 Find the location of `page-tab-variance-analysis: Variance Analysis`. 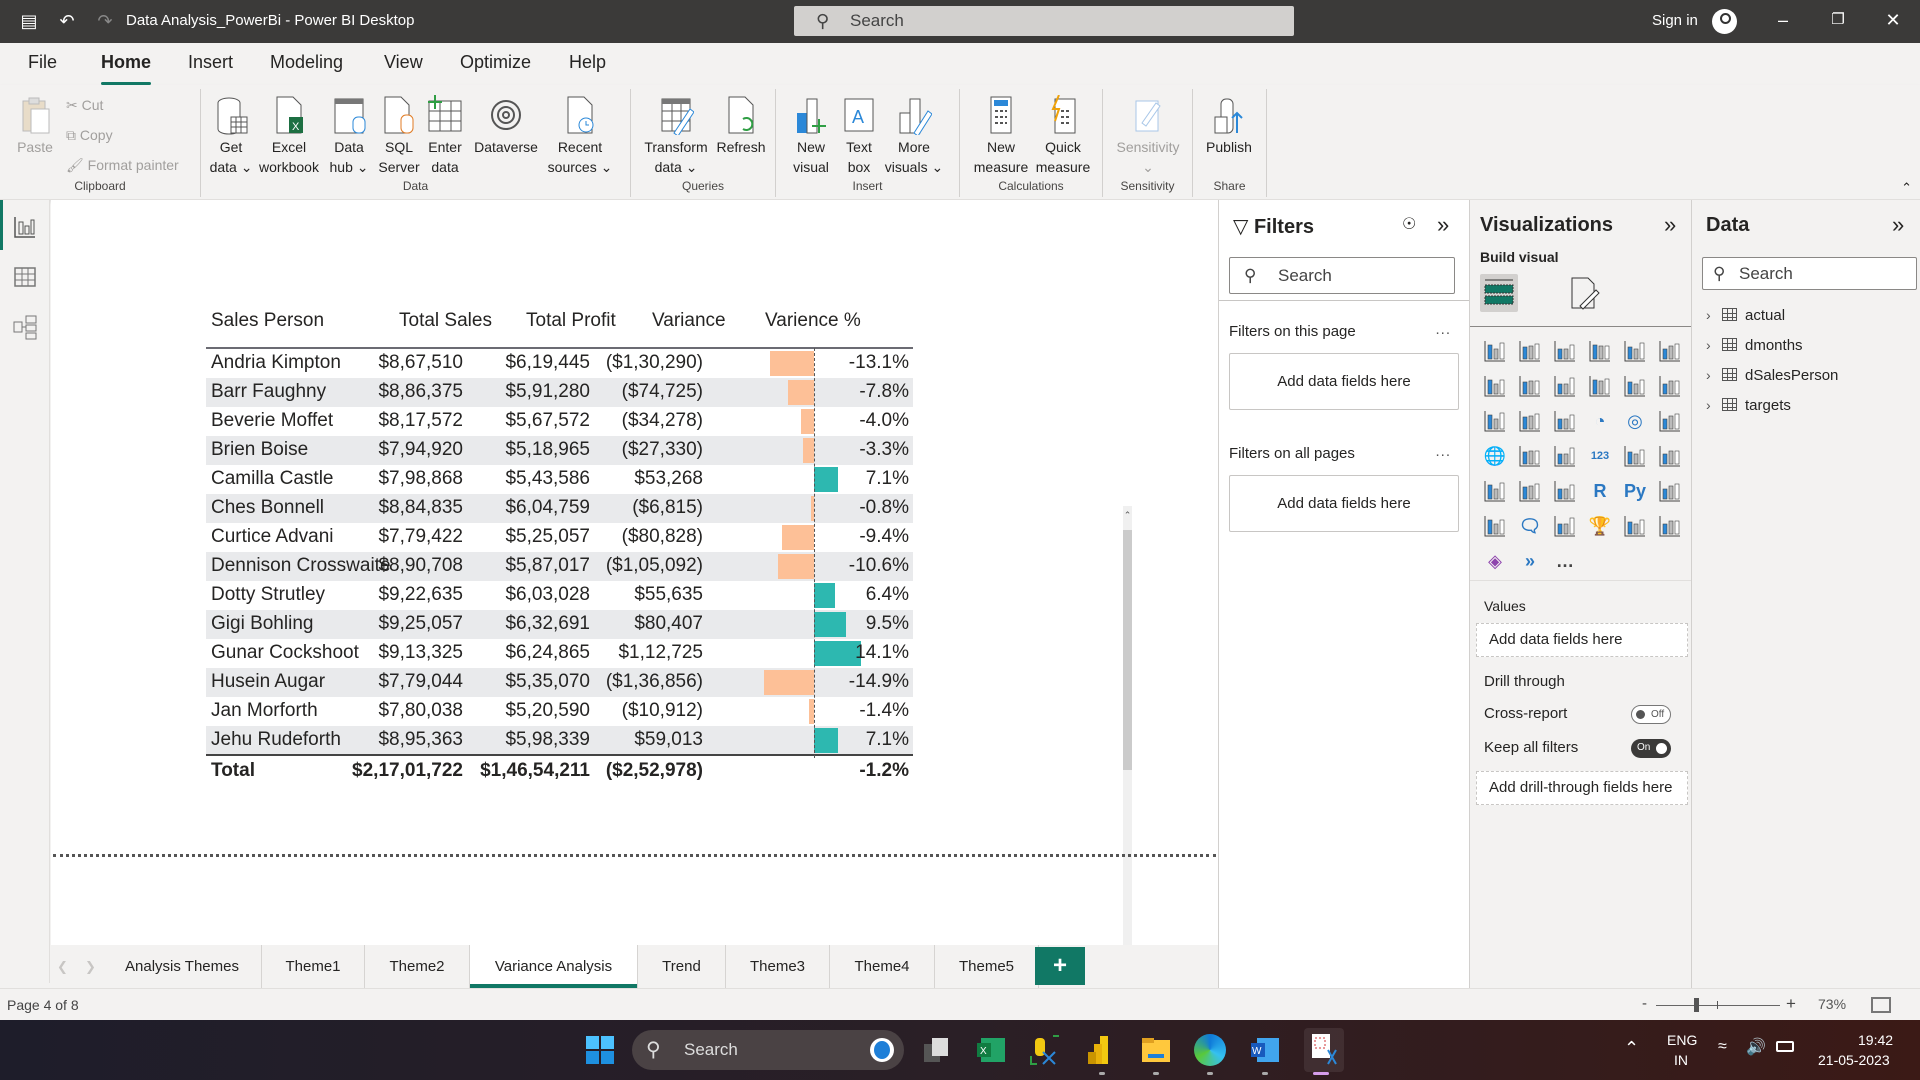

page-tab-variance-analysis: Variance Analysis is located at coordinates (554, 966).